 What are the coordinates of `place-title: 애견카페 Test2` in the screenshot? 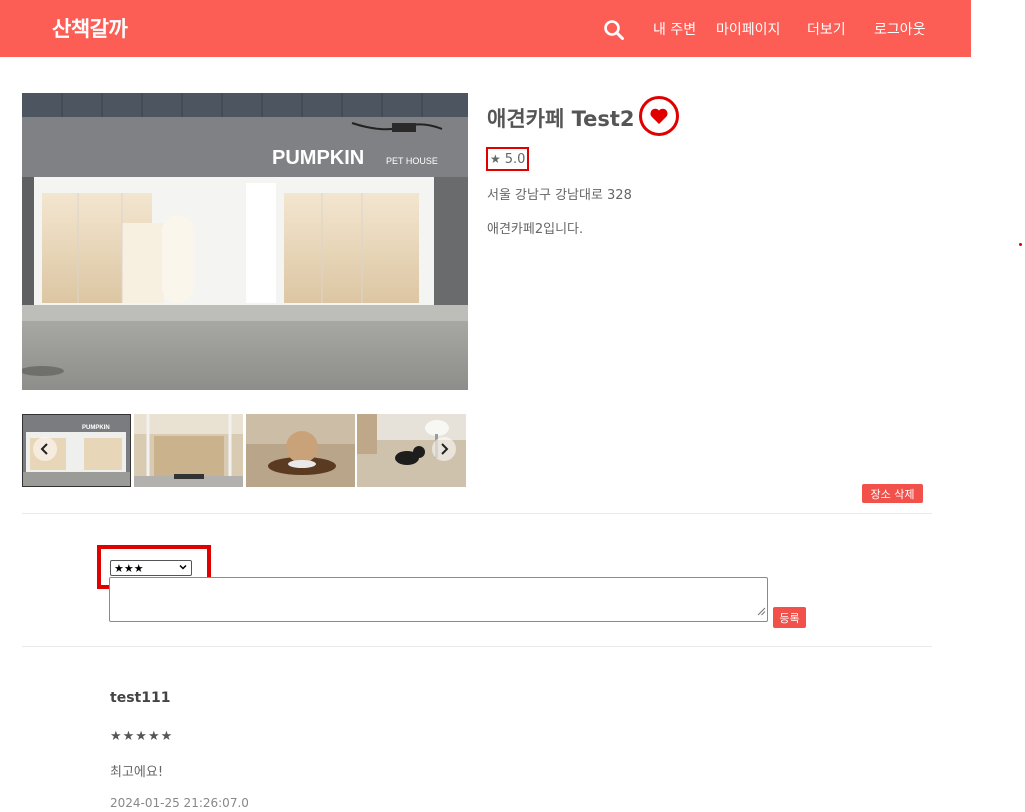 It's located at (561, 119).